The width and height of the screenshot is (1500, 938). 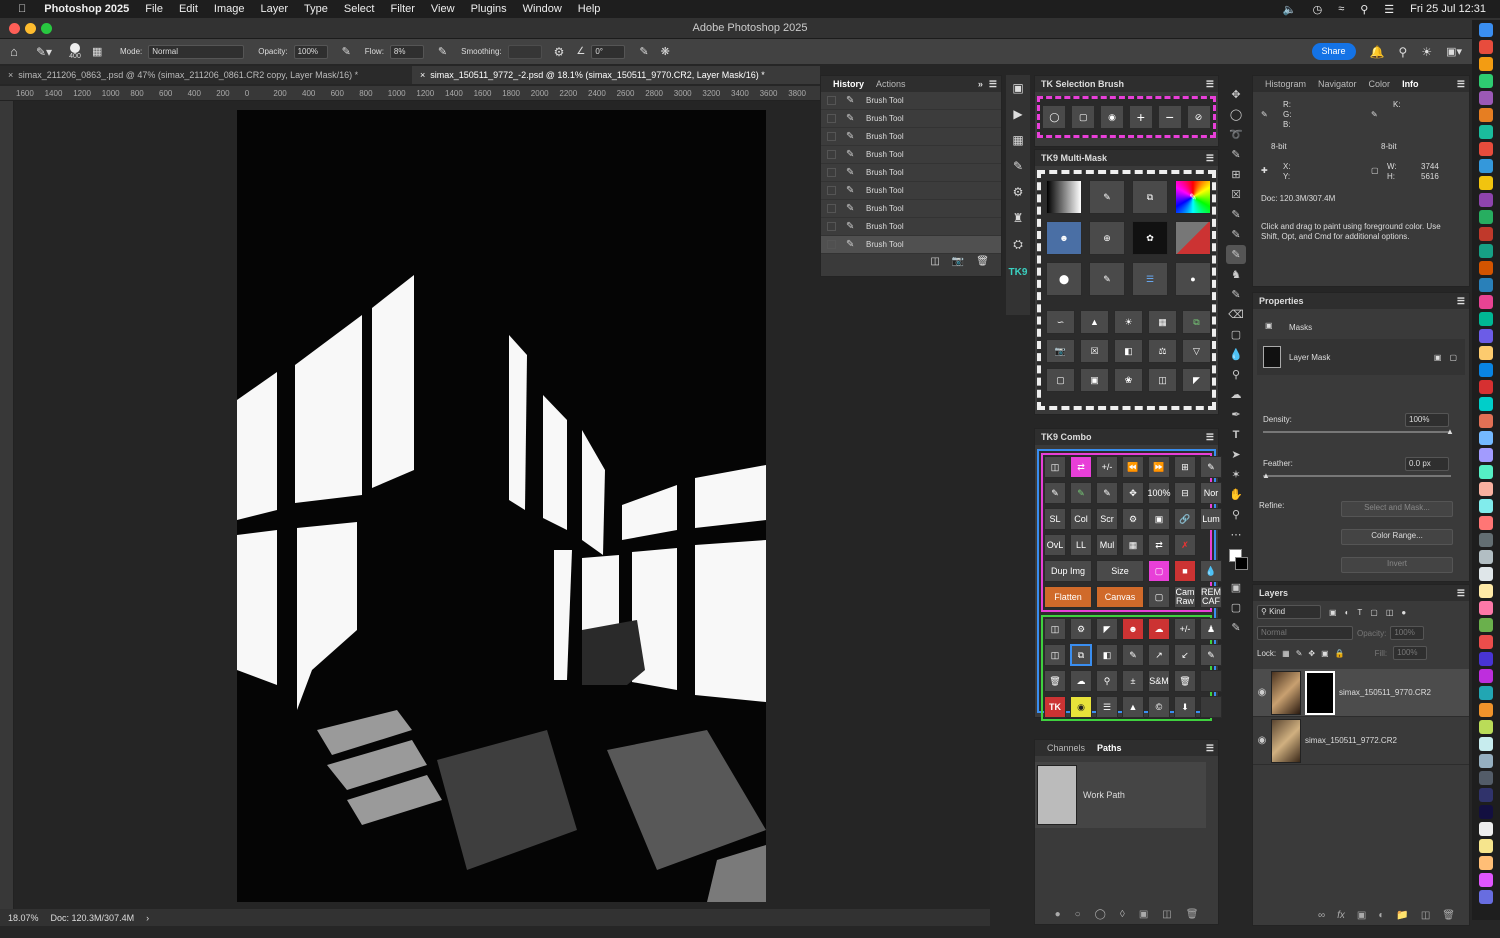 I want to click on discover-icon: ☀, so click(x=1426, y=52).